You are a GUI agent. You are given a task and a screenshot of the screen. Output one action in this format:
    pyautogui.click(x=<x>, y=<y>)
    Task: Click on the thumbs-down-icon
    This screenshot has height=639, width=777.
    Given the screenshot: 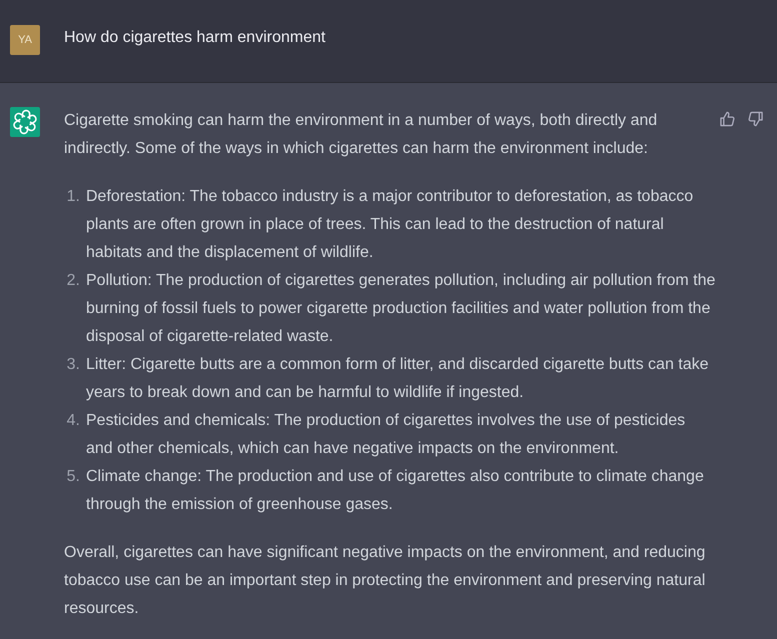 What is the action you would take?
    pyautogui.click(x=755, y=119)
    